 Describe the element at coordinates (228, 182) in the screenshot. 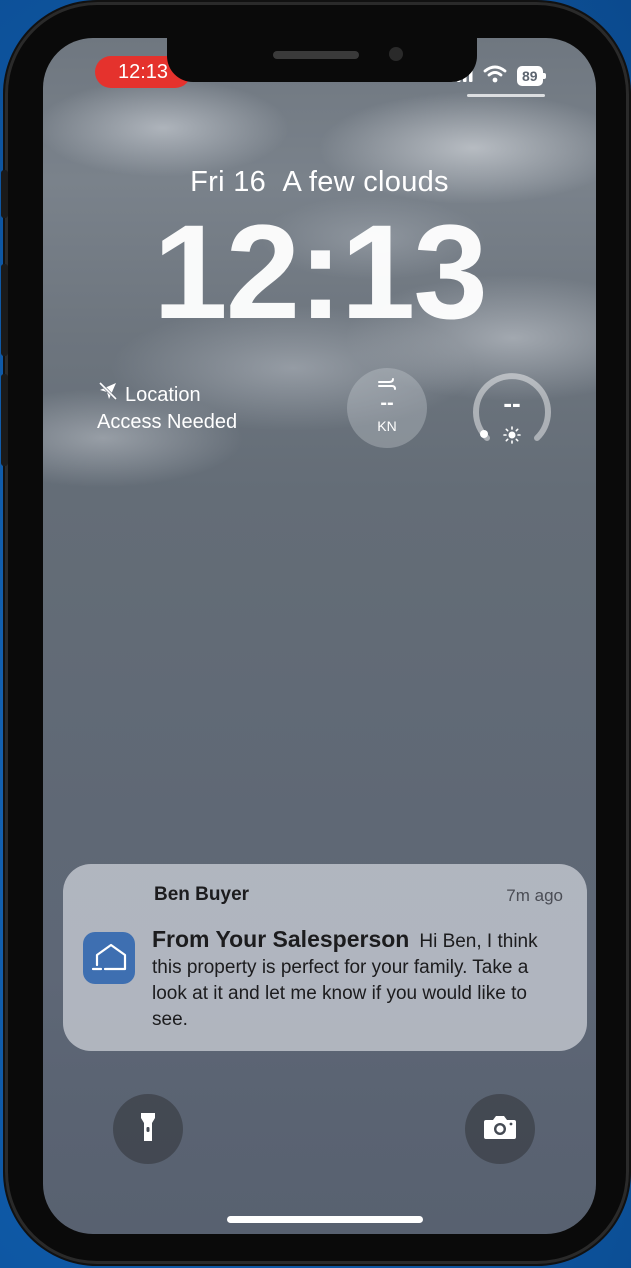

I see `lock-date: Fri 16` at that location.